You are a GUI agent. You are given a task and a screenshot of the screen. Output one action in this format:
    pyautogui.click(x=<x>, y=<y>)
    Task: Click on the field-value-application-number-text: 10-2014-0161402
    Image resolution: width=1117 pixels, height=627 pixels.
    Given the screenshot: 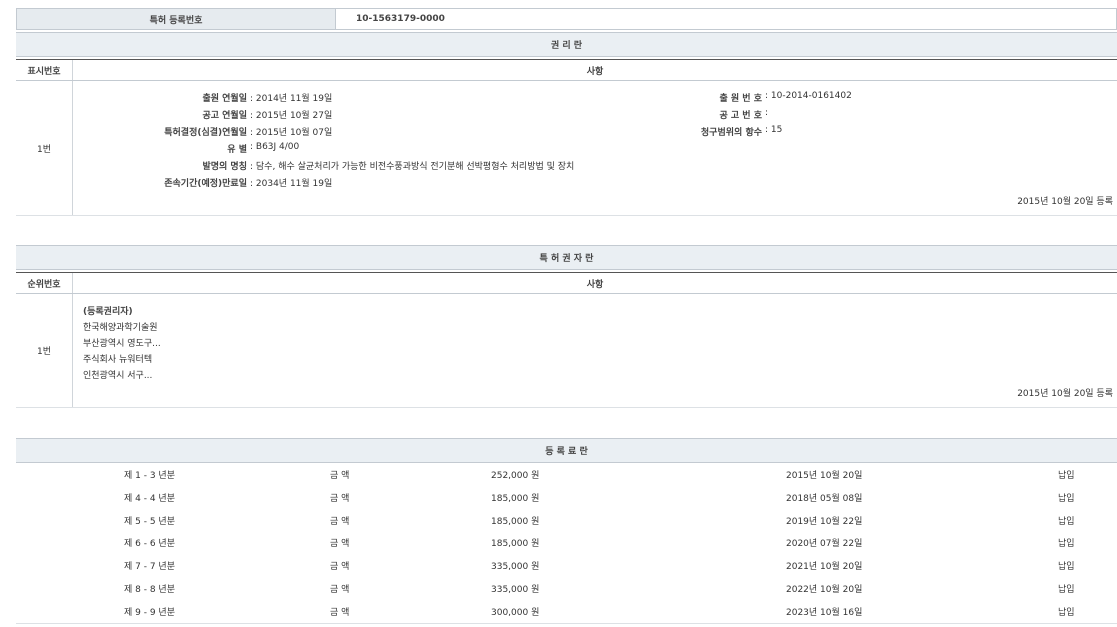 What is the action you would take?
    pyautogui.click(x=811, y=96)
    